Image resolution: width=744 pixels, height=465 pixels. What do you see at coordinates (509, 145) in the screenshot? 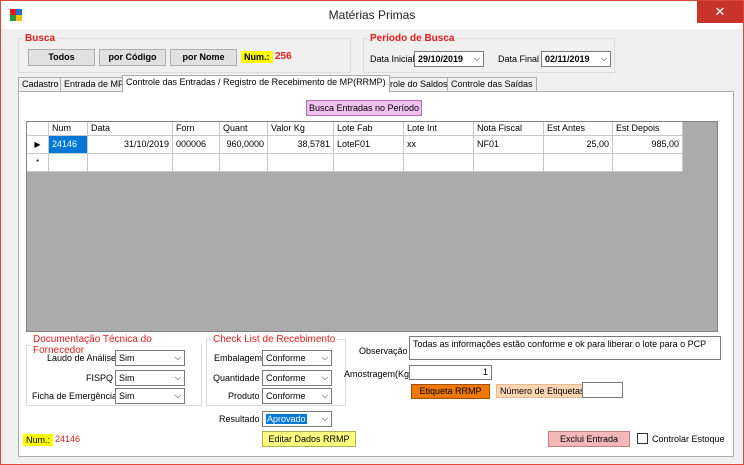
I see `table-row-cell-nota-fiscal: NF01` at bounding box center [509, 145].